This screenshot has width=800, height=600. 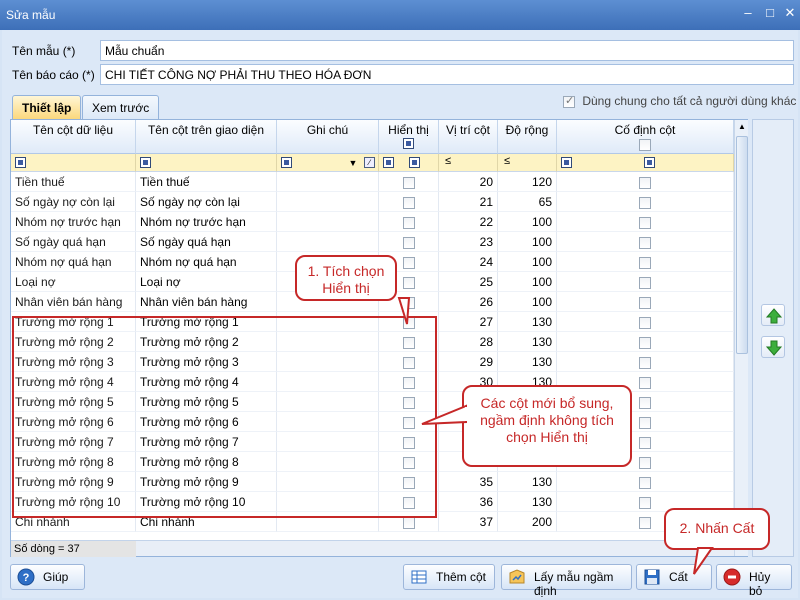 What do you see at coordinates (468, 302) in the screenshot?
I see `cell-position: 26` at bounding box center [468, 302].